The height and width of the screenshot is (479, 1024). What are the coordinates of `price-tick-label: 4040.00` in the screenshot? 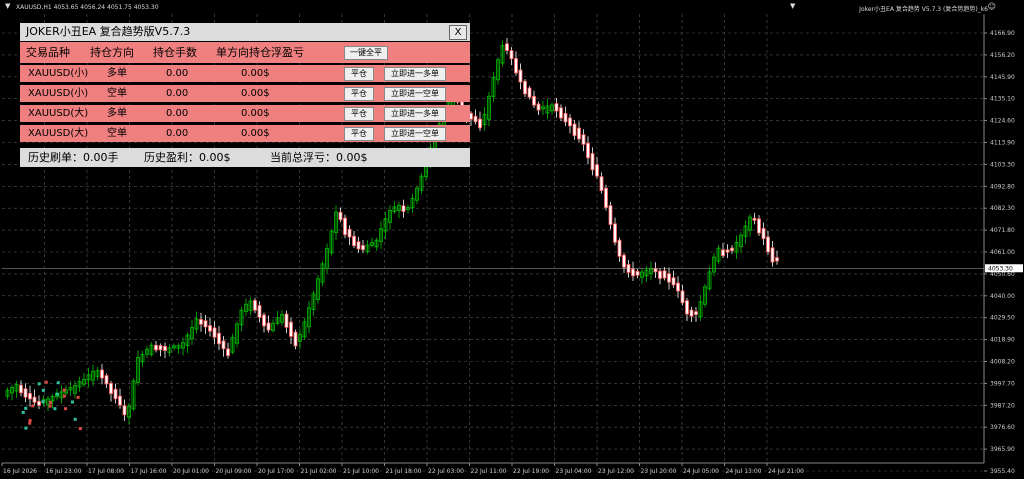 It's located at (1002, 296).